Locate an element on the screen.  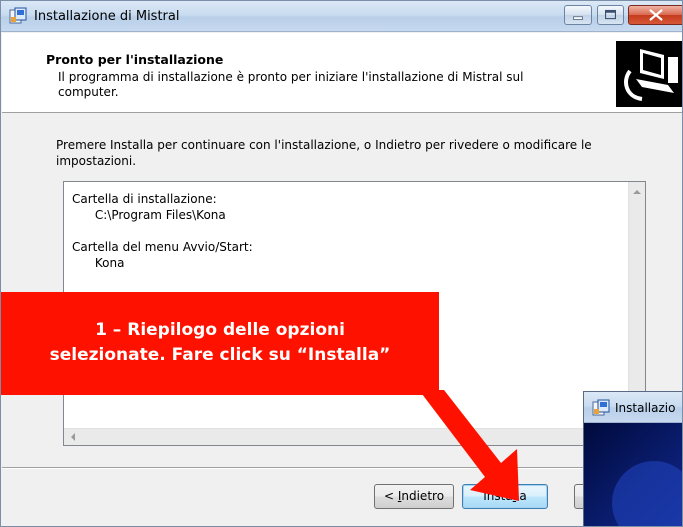
memo-line: Cartella di installazione: is located at coordinates (144, 199).